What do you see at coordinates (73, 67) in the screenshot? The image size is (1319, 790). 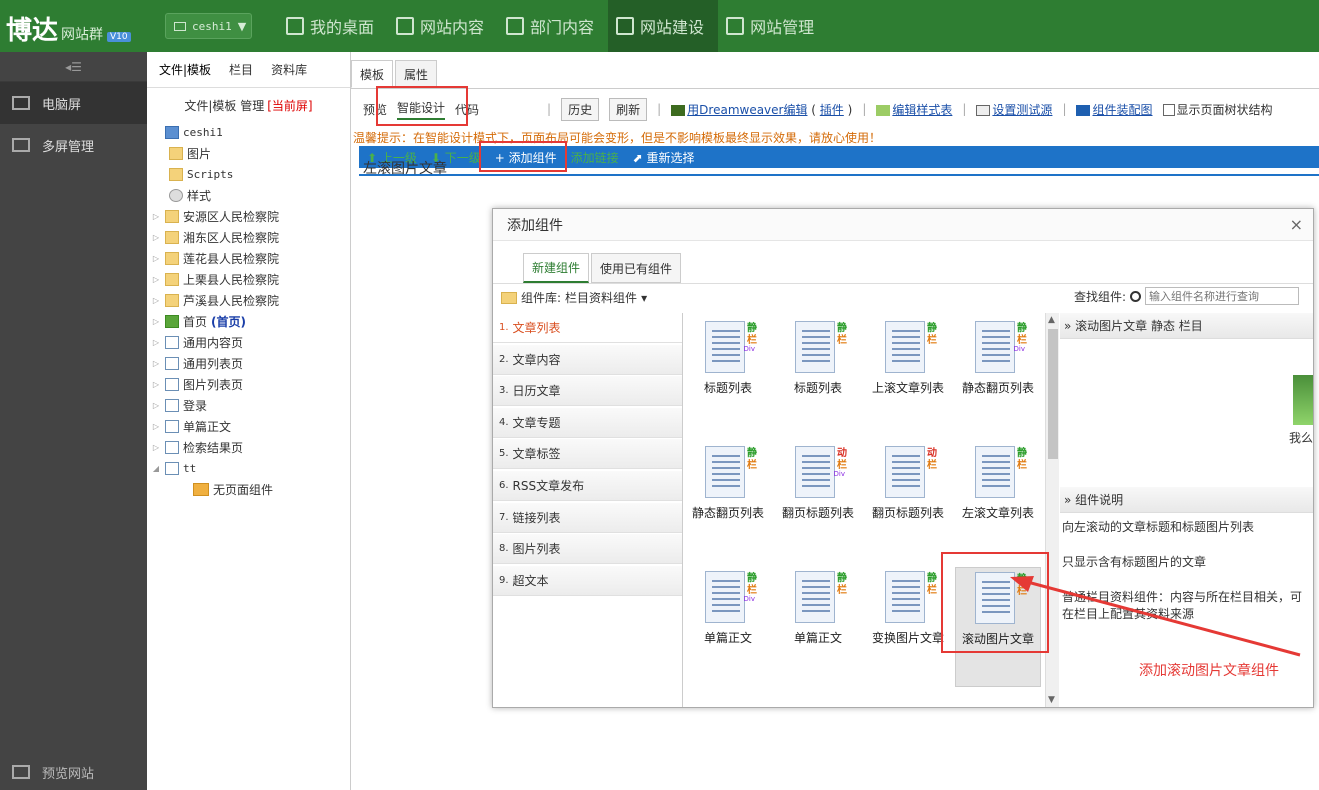 I see `collapse-toggle: ◂☰` at bounding box center [73, 67].